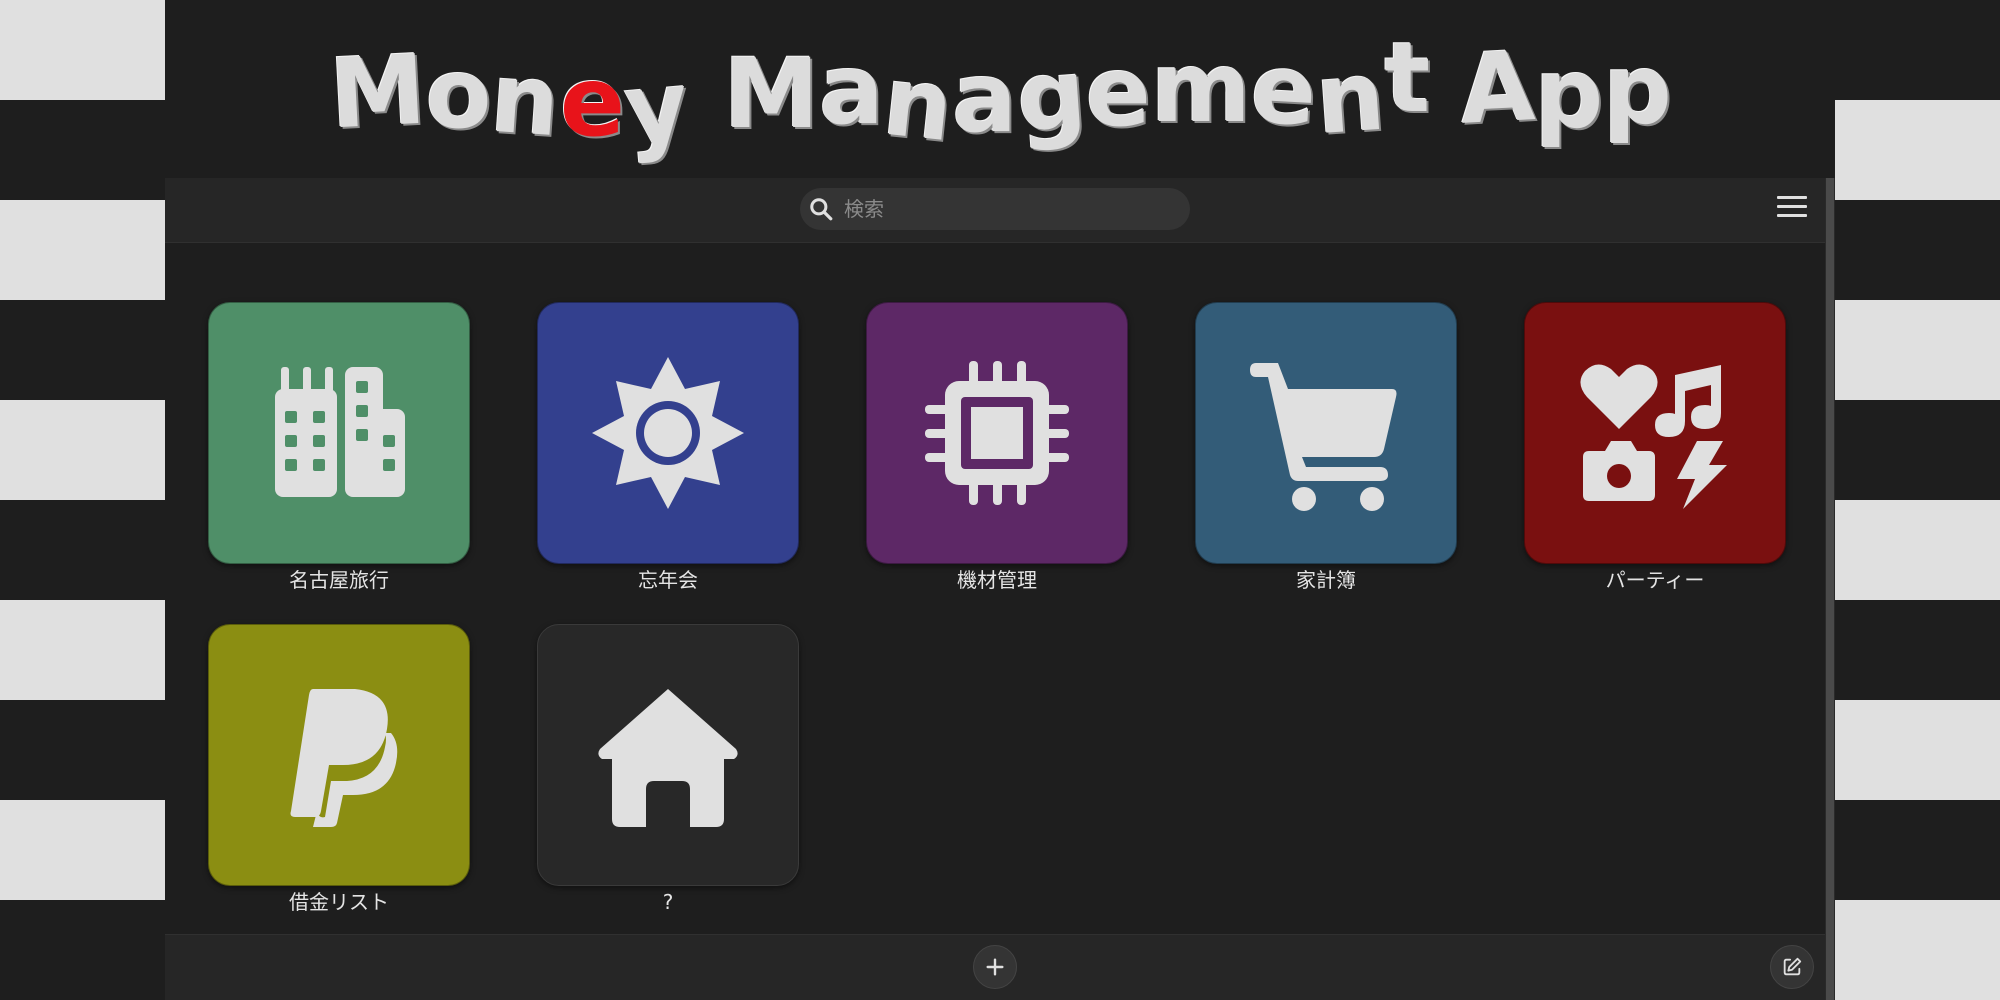 The width and height of the screenshot is (2000, 1000). What do you see at coordinates (1051, 96) in the screenshot?
I see `title-letter: g` at bounding box center [1051, 96].